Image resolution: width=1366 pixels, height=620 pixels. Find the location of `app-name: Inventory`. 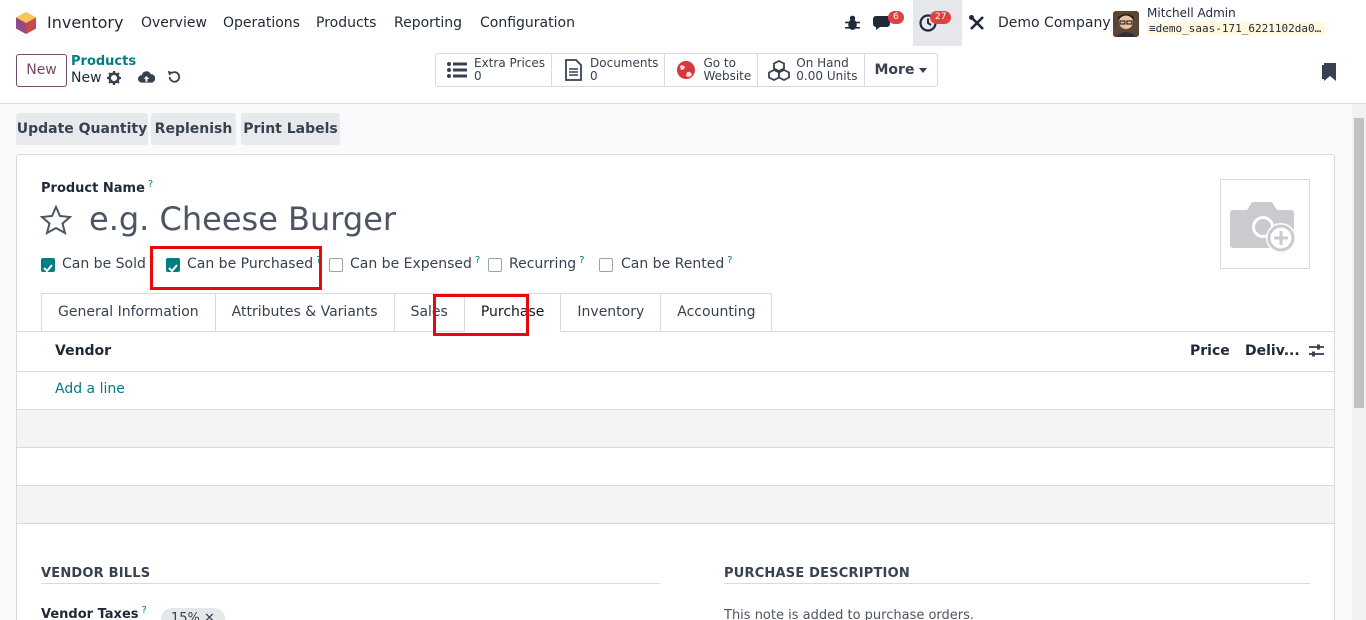

app-name: Inventory is located at coordinates (85, 22).